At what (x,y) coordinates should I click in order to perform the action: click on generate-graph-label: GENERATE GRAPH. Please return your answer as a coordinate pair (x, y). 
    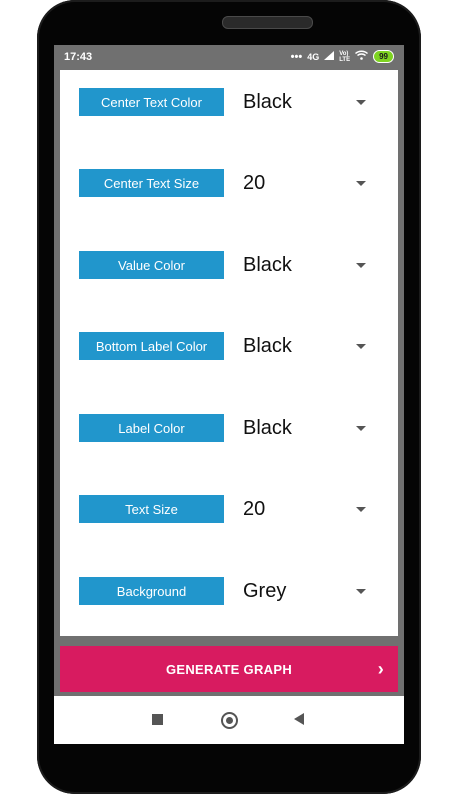
    Looking at the image, I should click on (229, 669).